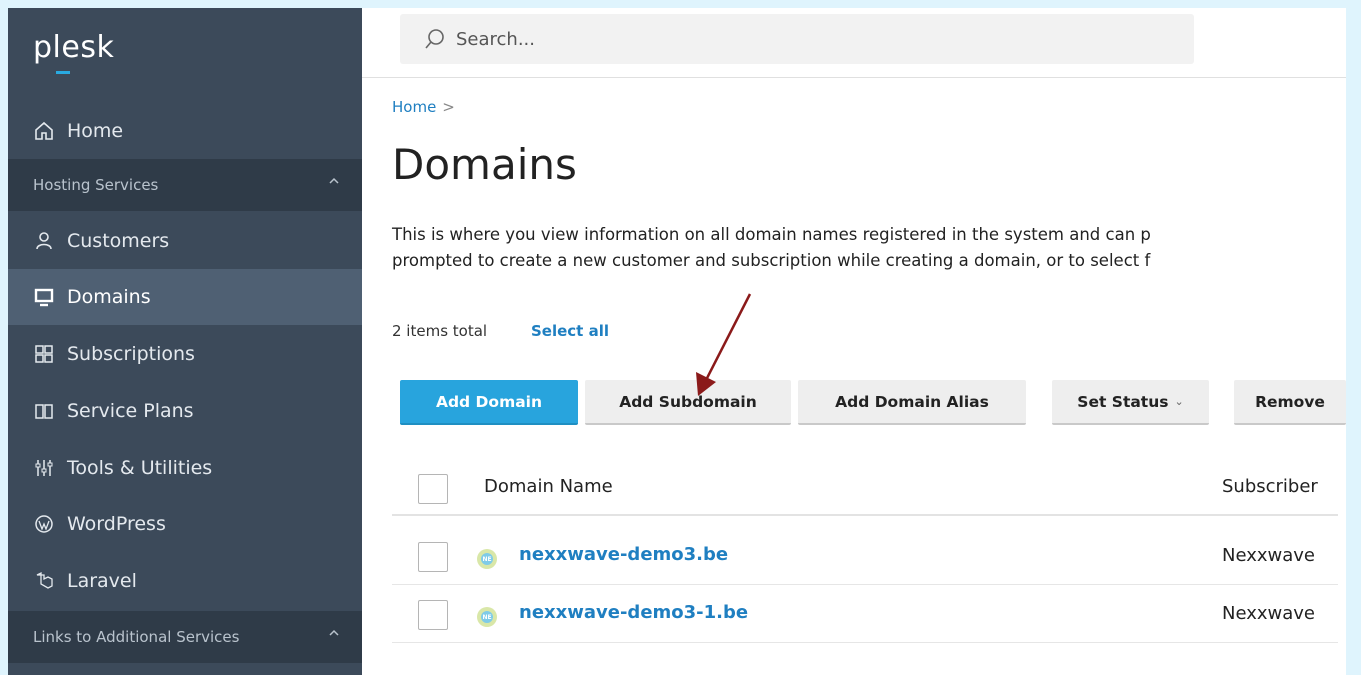 The height and width of the screenshot is (675, 1361). Describe the element at coordinates (865, 614) in the screenshot. I see `table-row: NE nexxwave-demo3-1.be Nexxwave` at that location.